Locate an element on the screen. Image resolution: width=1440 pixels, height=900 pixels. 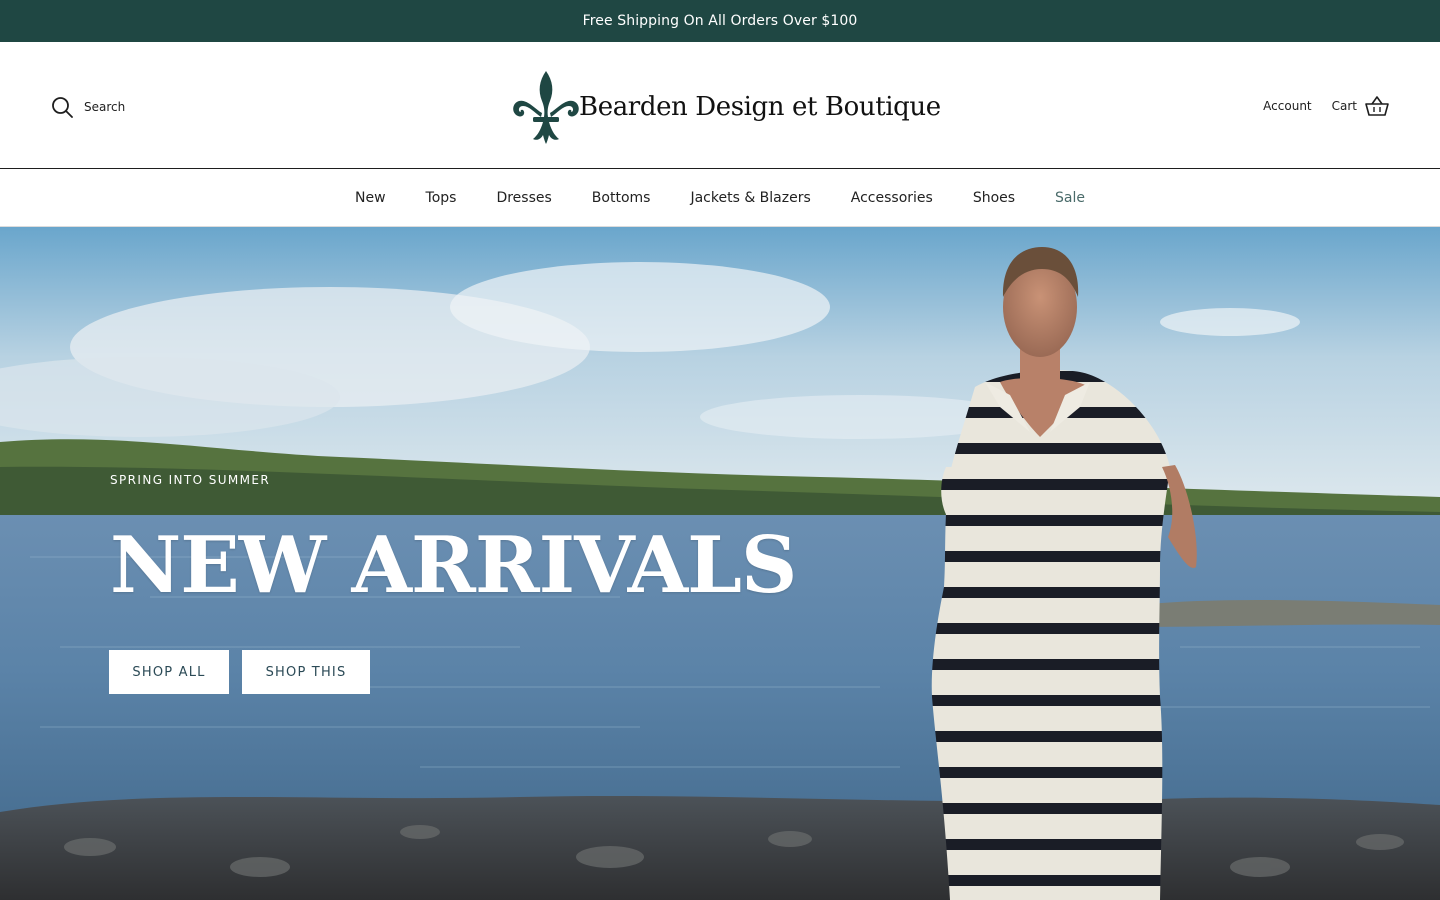
hero-title: NEW ARRIVALS is located at coordinates (453, 565).